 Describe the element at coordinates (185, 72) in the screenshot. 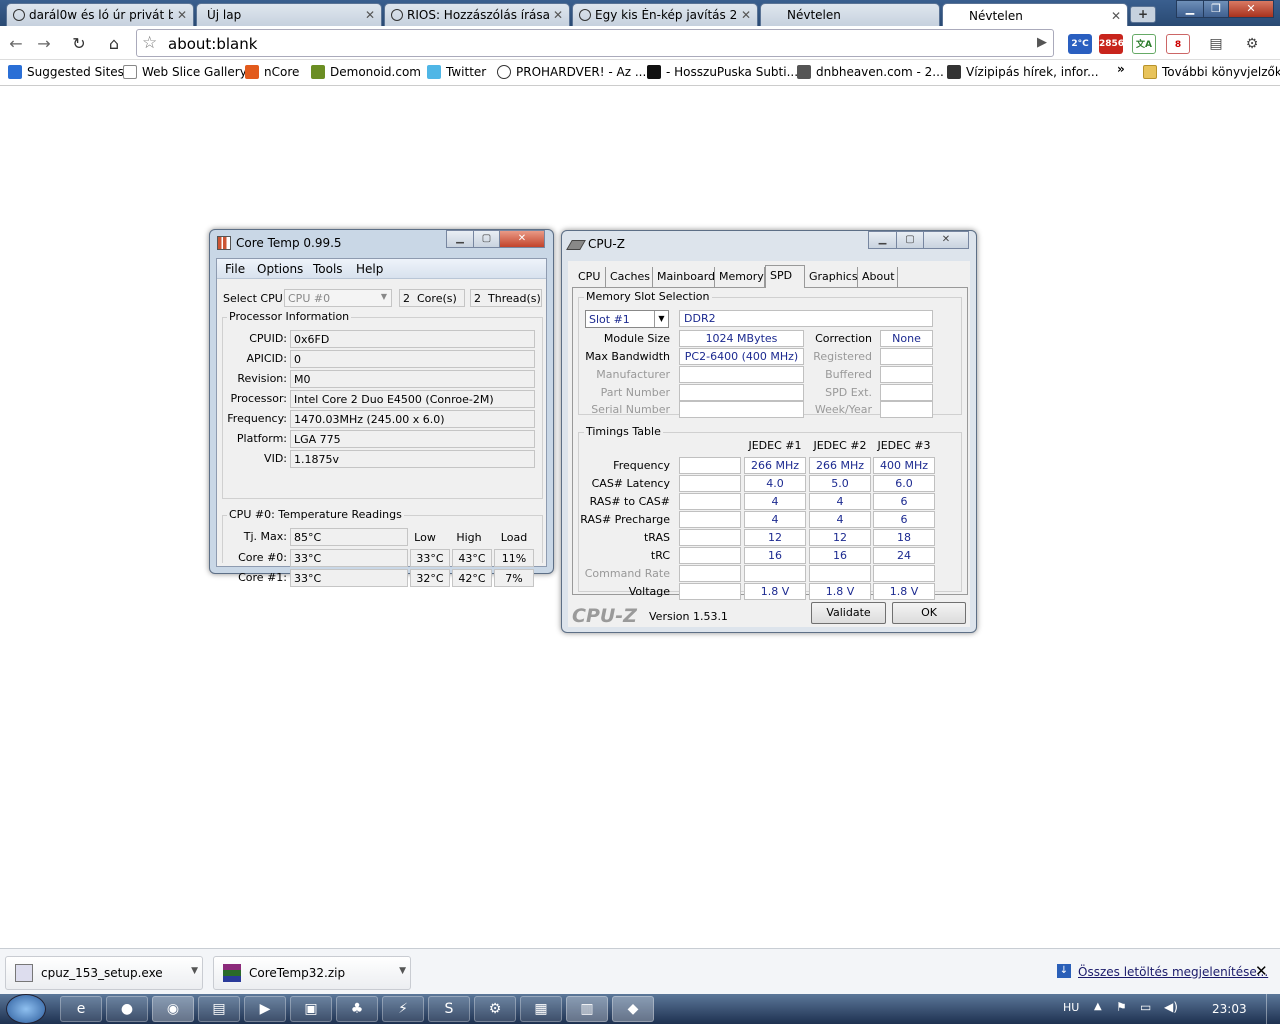

I see `bookmark-item: Web Slice Gallery` at that location.